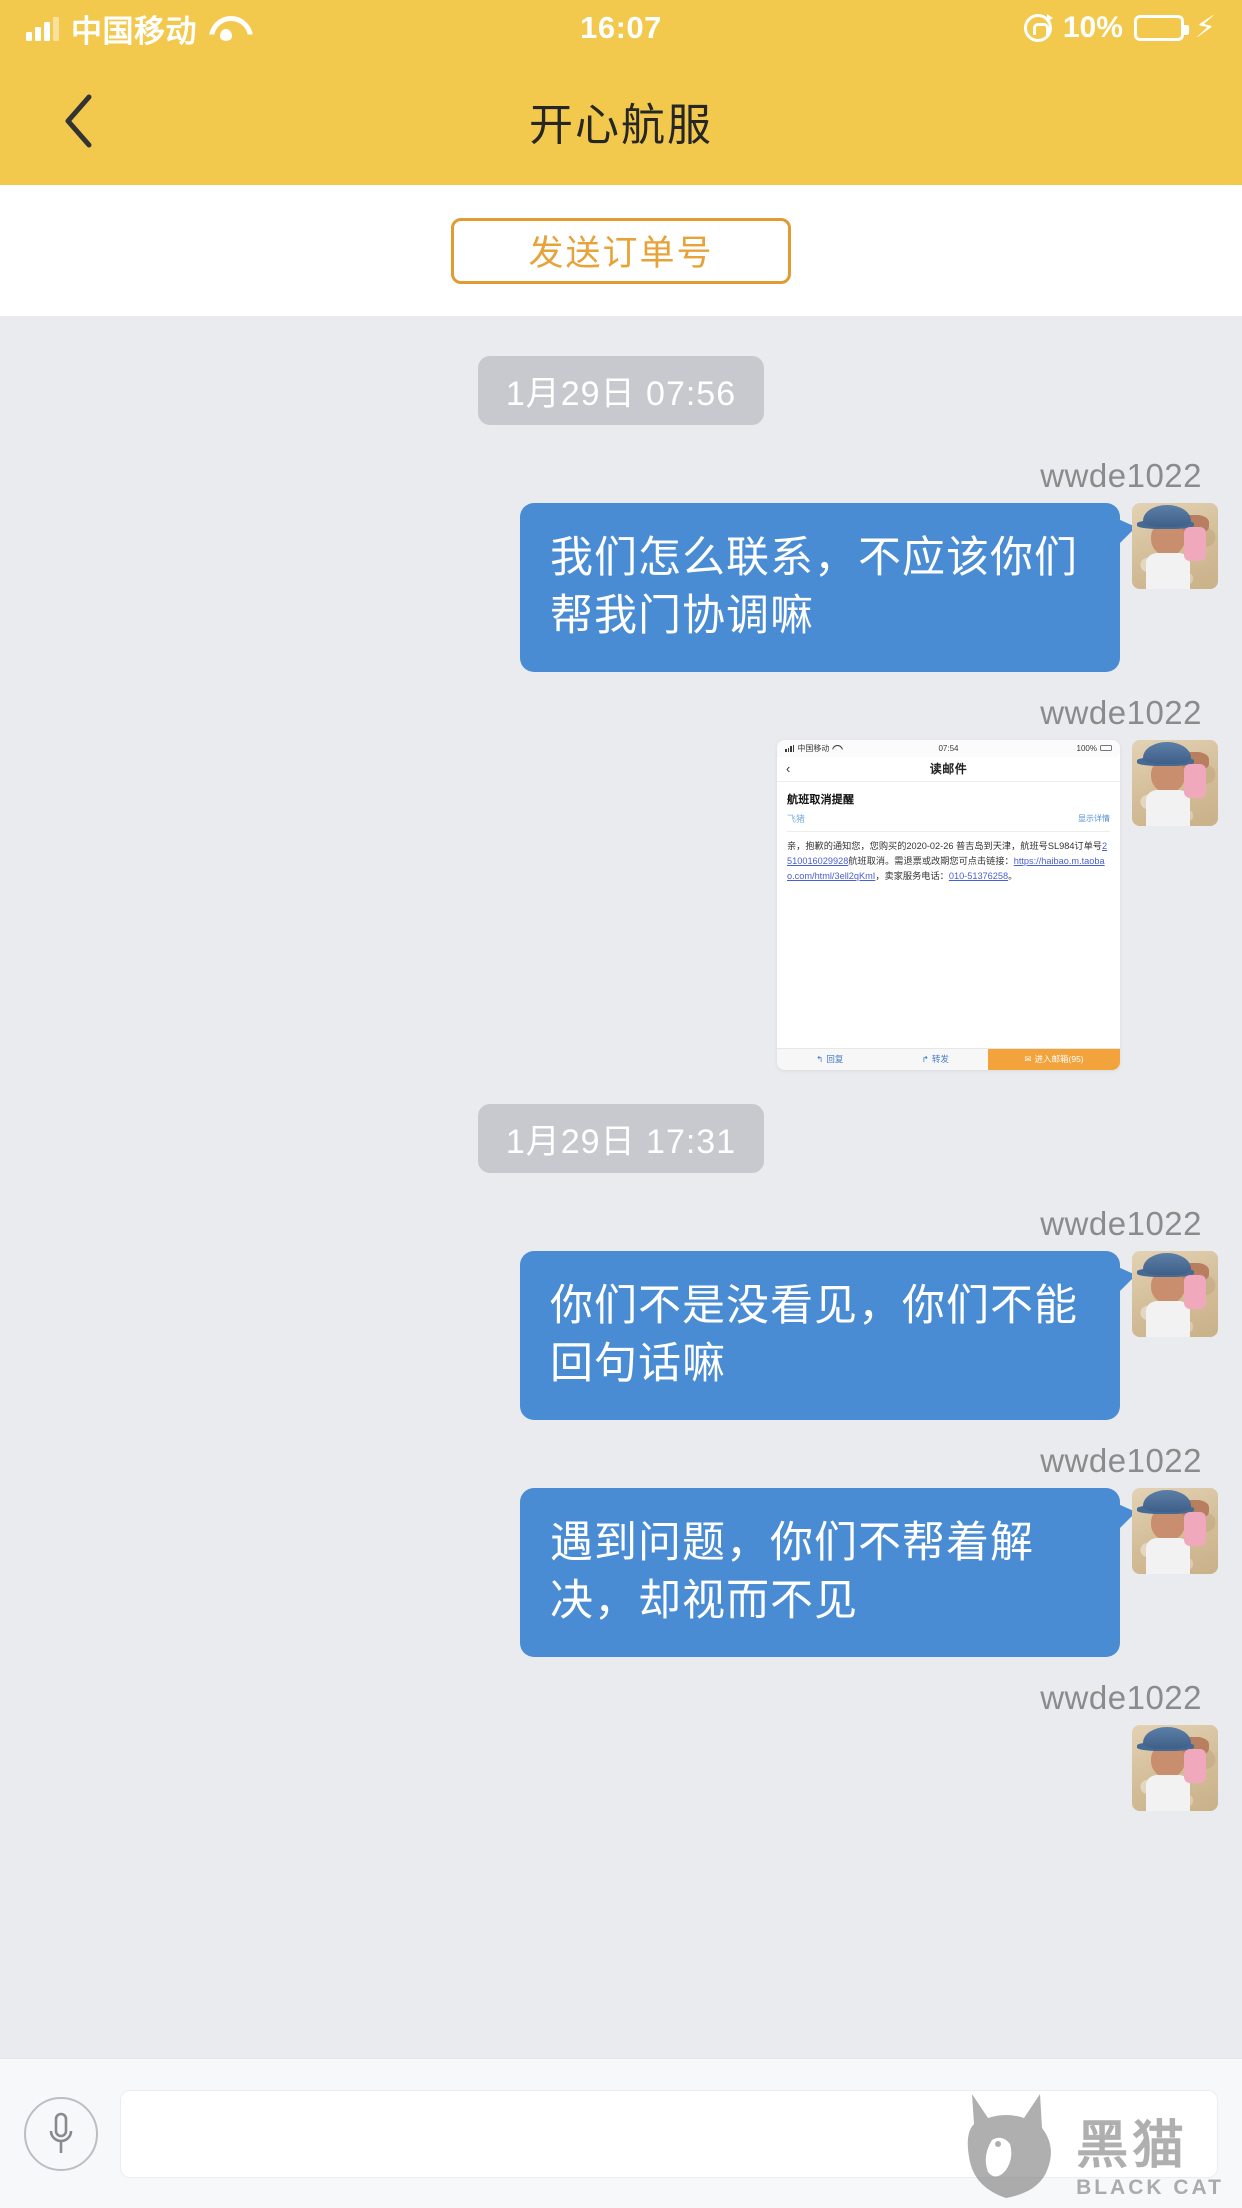 The height and width of the screenshot is (2208, 1242). Describe the element at coordinates (978, 875) in the screenshot. I see `email-phone-link: 010-51376258` at that location.